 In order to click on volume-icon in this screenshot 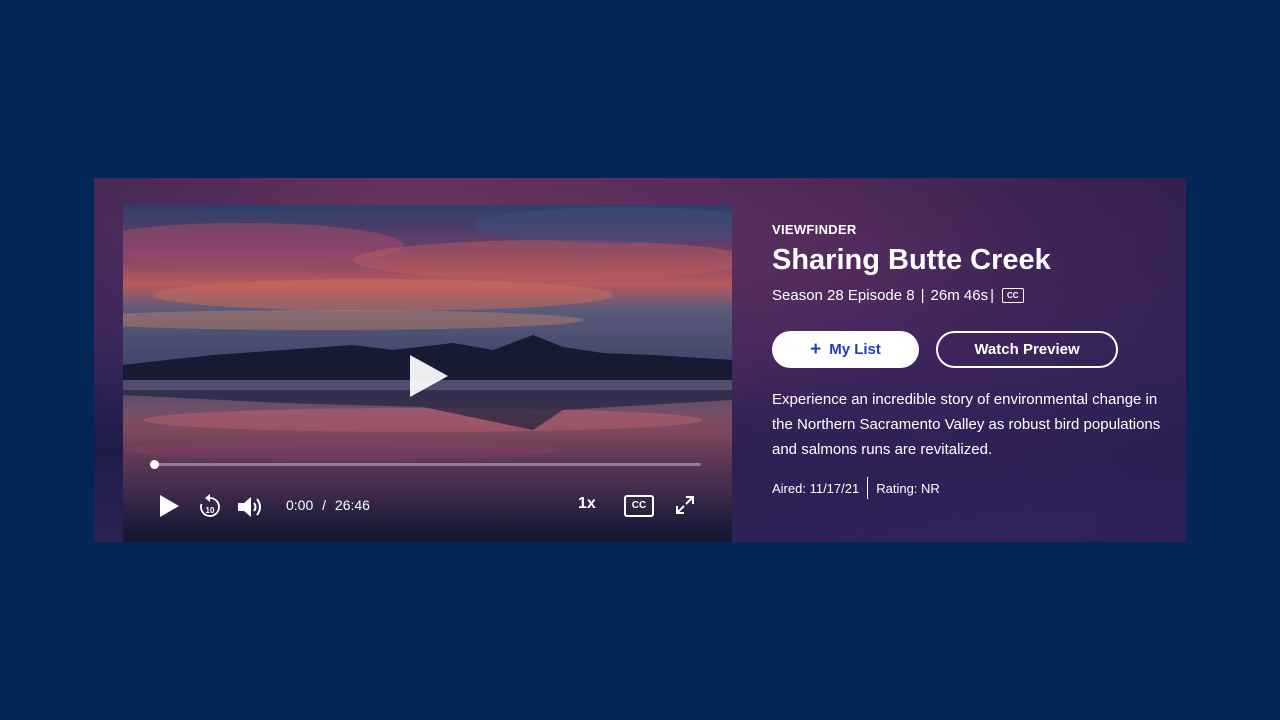, I will do `click(251, 507)`.